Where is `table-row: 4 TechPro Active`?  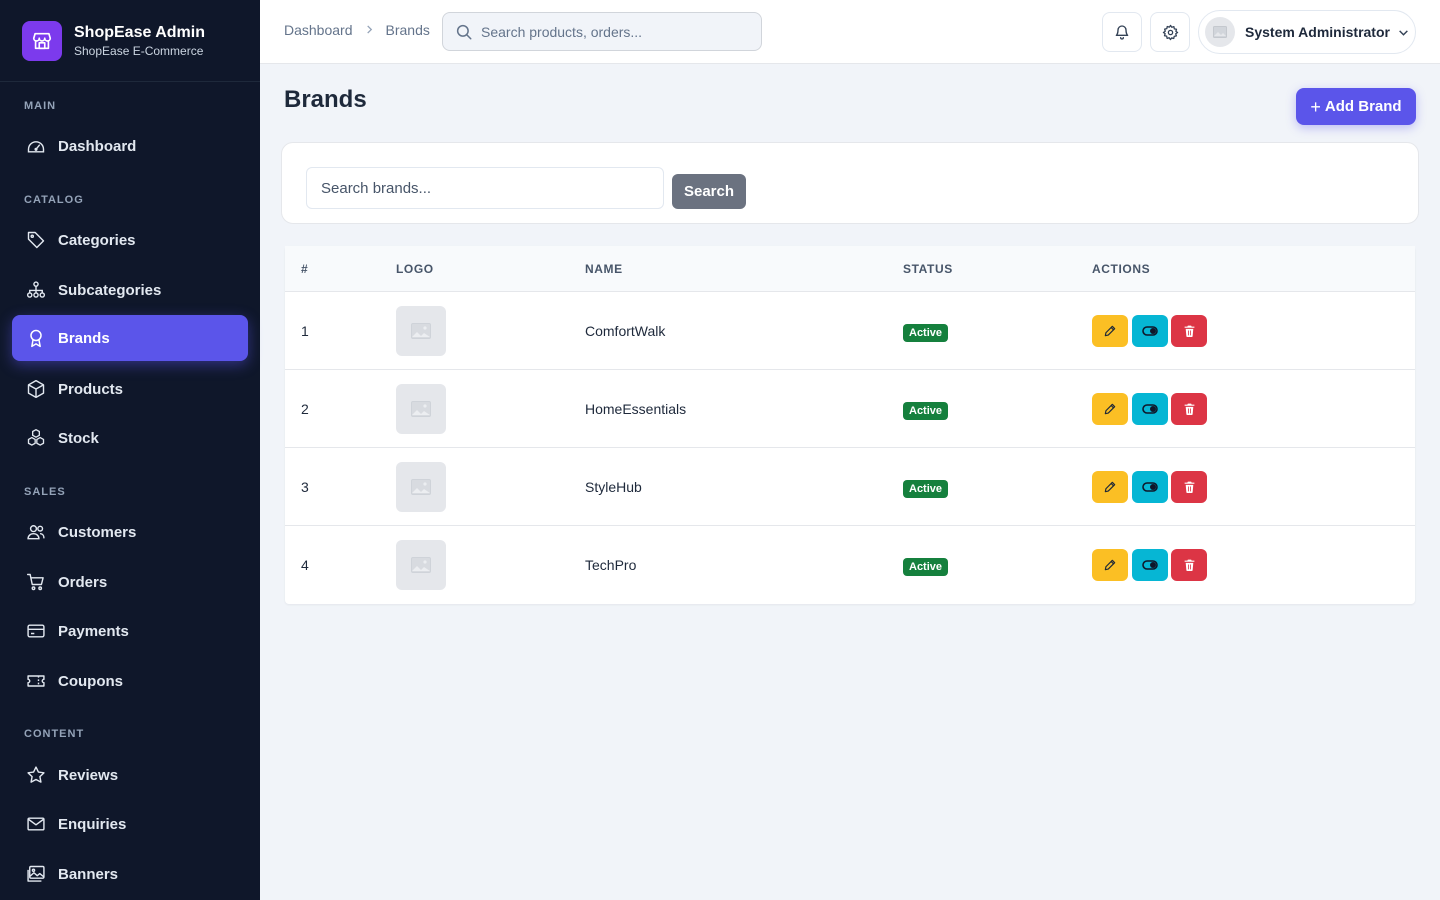 table-row: 4 TechPro Active is located at coordinates (850, 565).